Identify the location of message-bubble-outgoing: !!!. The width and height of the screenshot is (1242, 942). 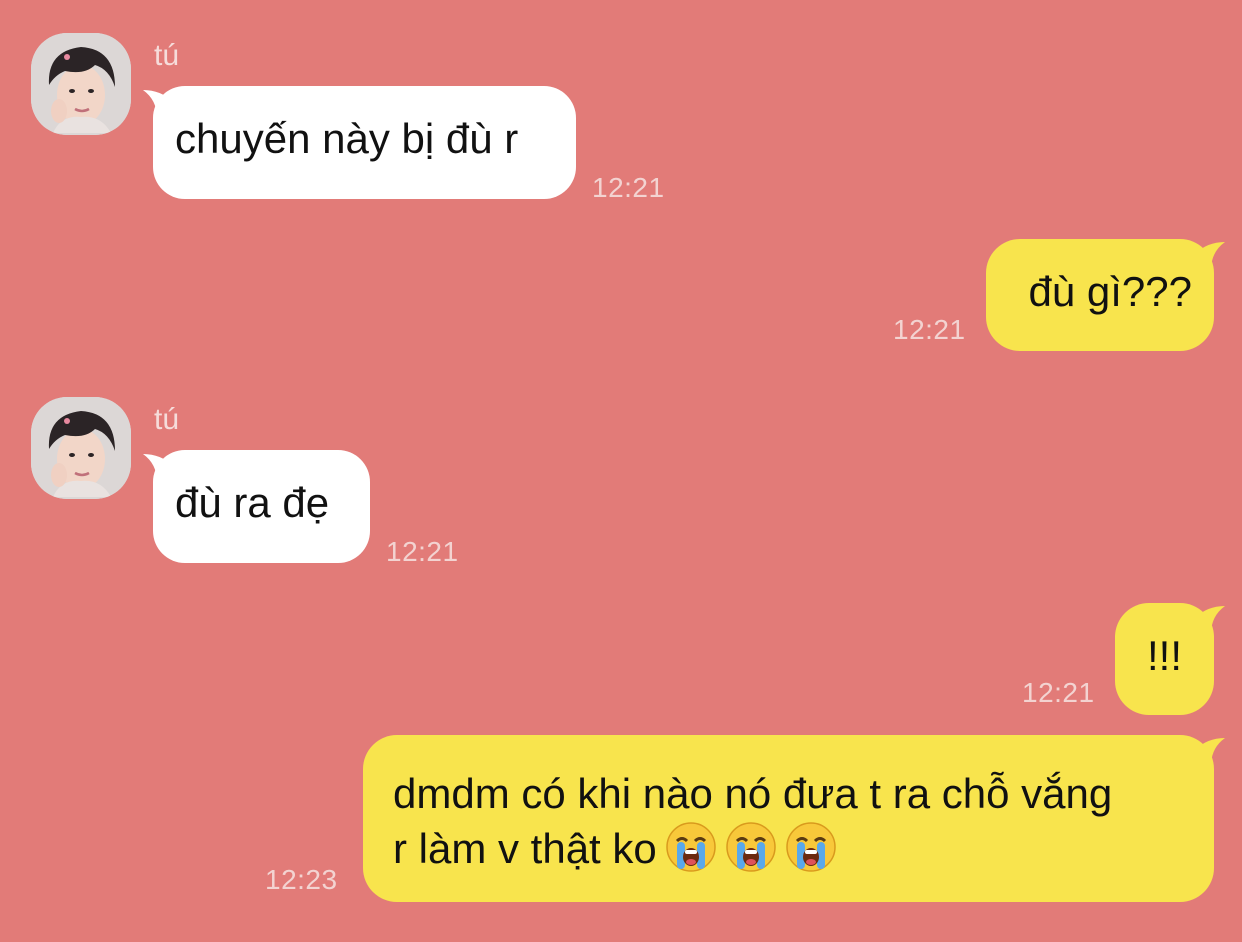
(1164, 659).